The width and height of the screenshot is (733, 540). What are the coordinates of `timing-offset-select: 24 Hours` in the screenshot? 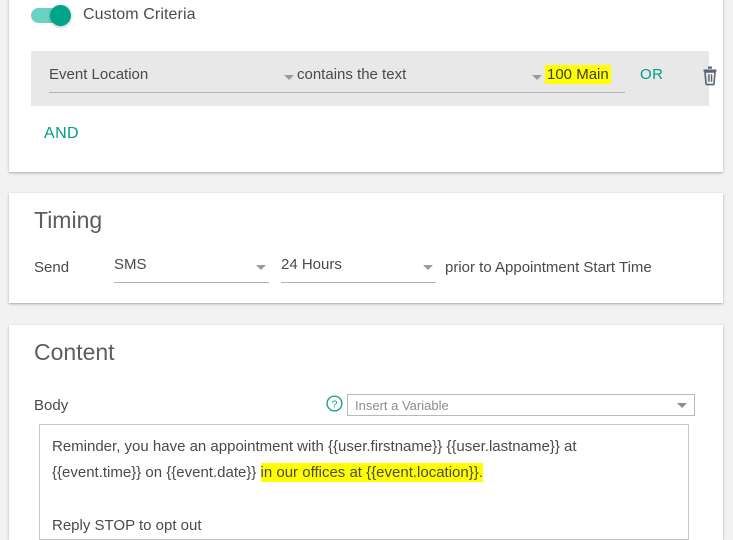 It's located at (358, 268).